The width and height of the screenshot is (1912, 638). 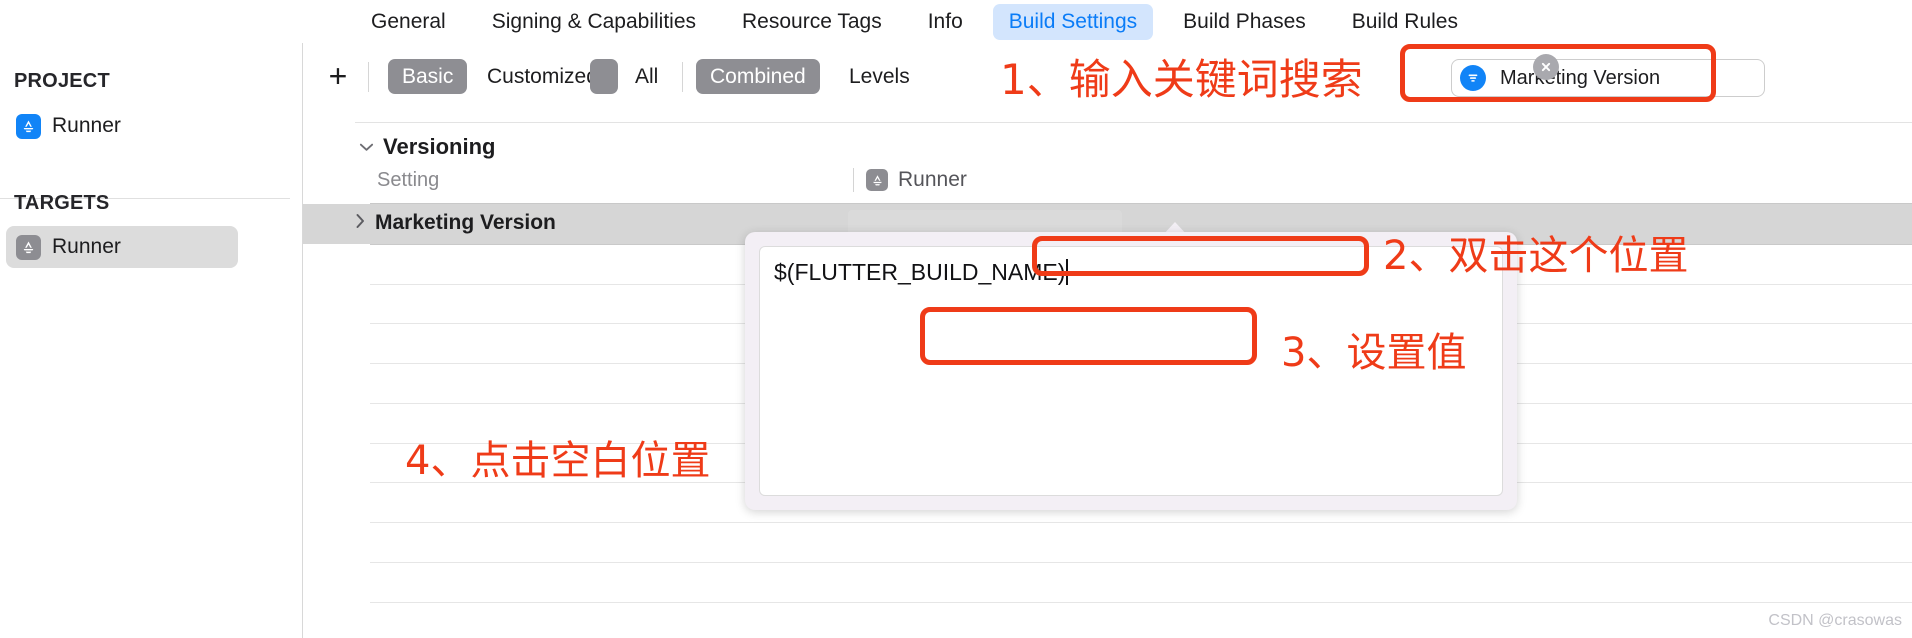 What do you see at coordinates (1473, 78) in the screenshot?
I see `filter-icon` at bounding box center [1473, 78].